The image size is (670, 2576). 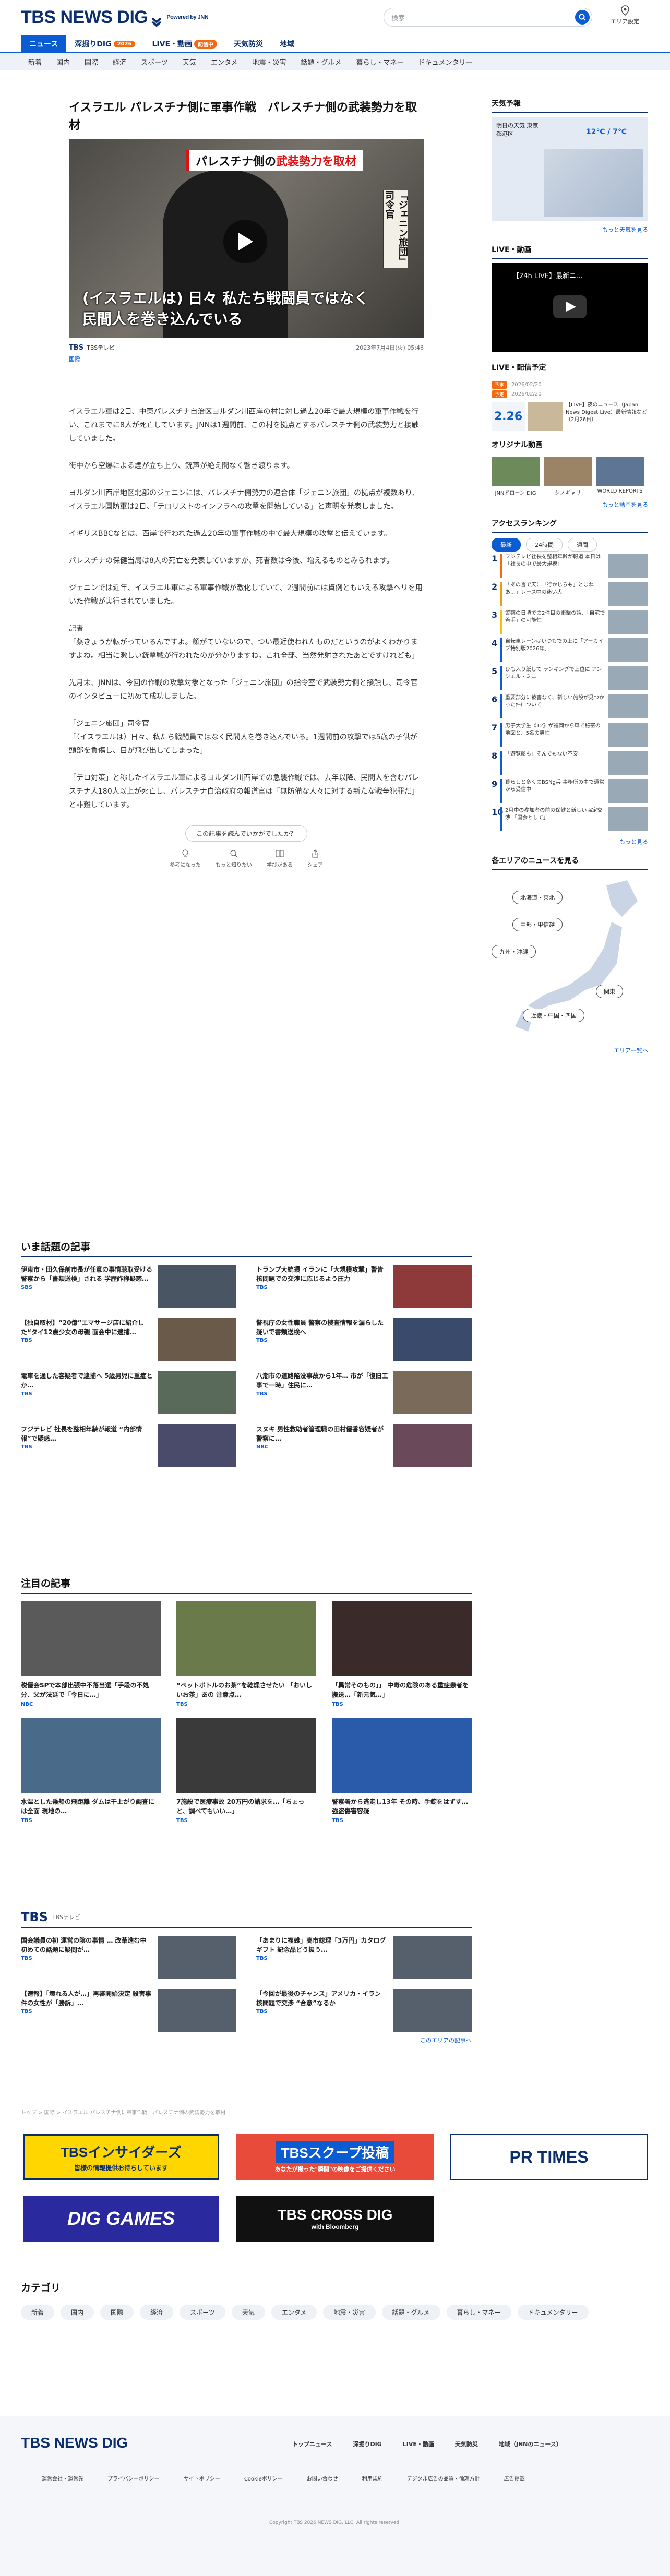 What do you see at coordinates (335, 2157) in the screenshot?
I see `scoop-banner: TBSスクープ投稿 あなたが撮った“瞬間”の映像をご提供ください` at bounding box center [335, 2157].